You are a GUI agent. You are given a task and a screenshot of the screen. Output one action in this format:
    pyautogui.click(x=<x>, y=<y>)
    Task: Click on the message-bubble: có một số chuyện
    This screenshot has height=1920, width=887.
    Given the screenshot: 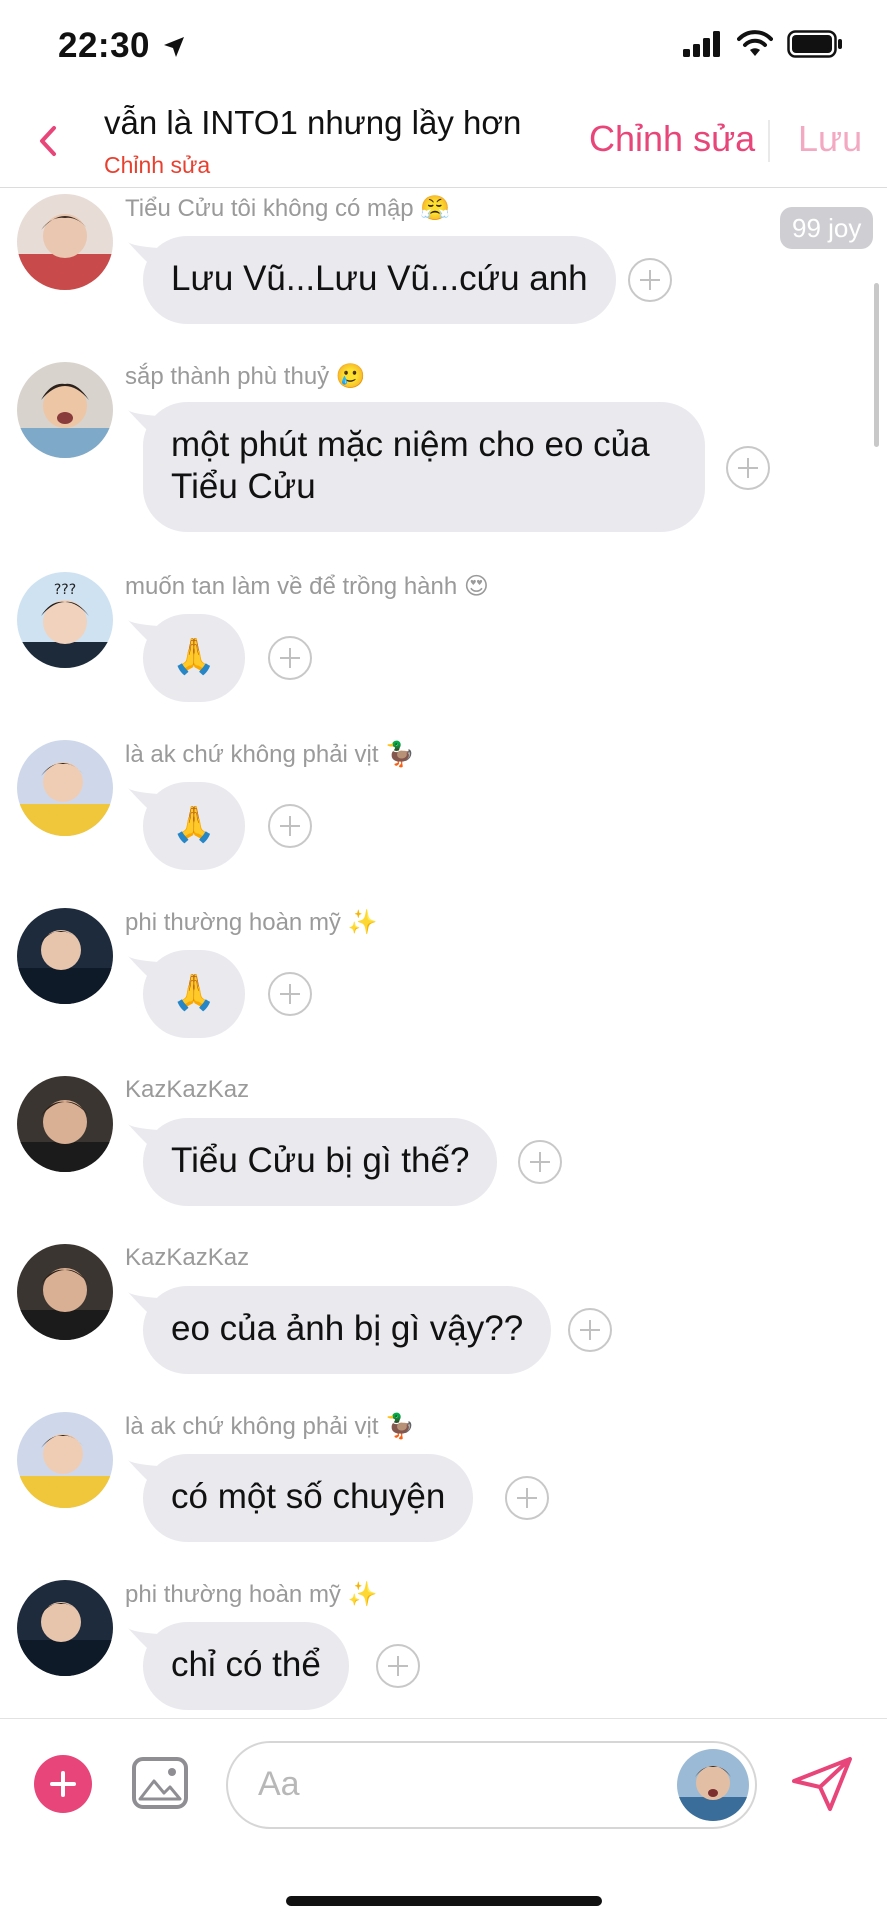 What is the action you would take?
    pyautogui.click(x=308, y=1498)
    